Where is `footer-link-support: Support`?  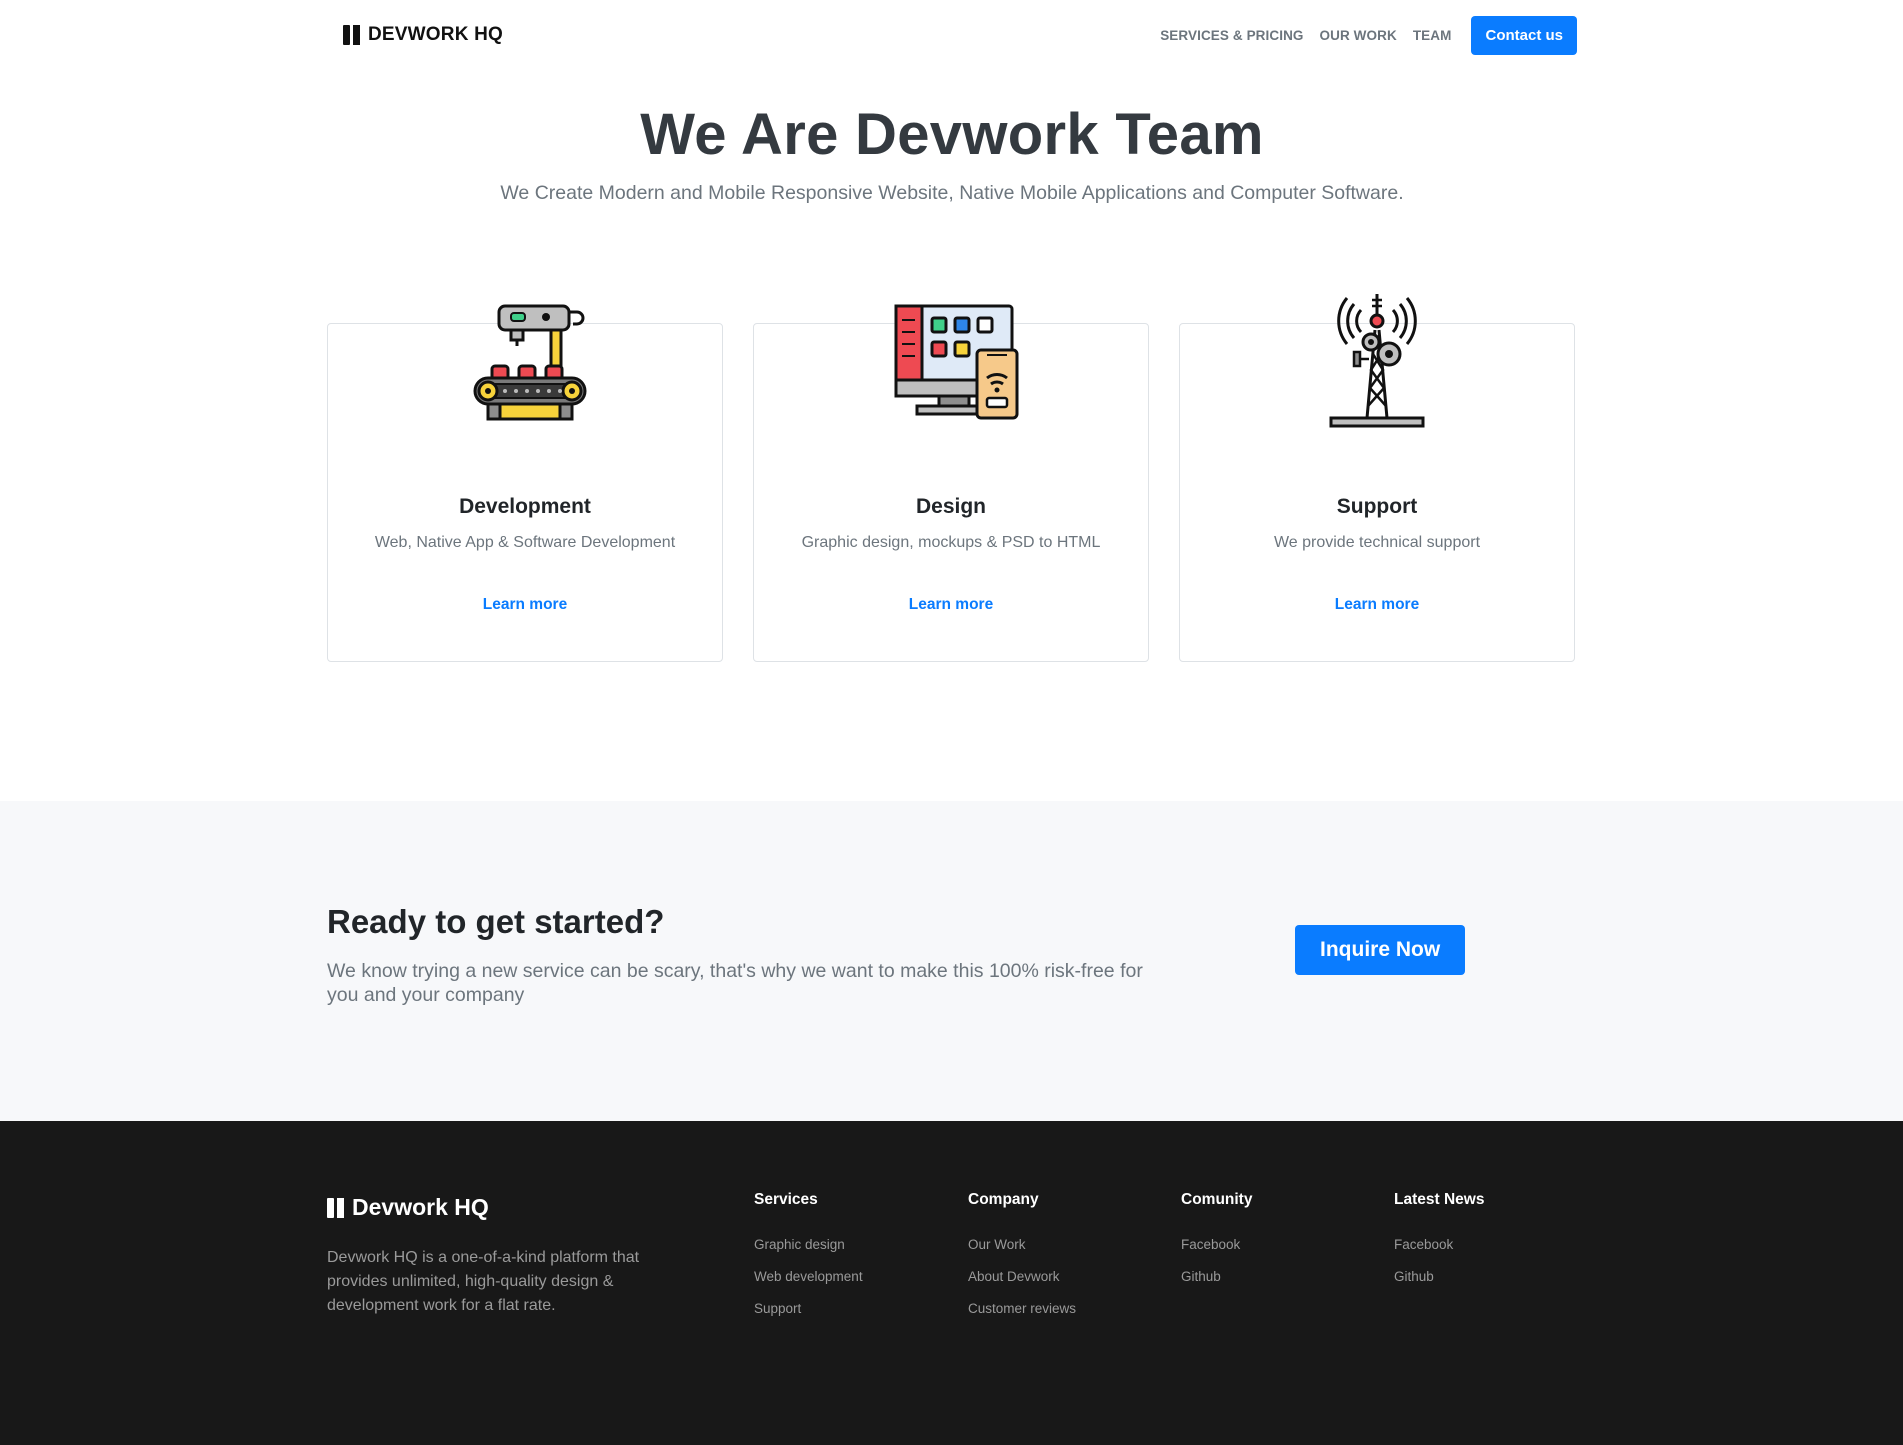
footer-link-support: Support is located at coordinates (849, 1316).